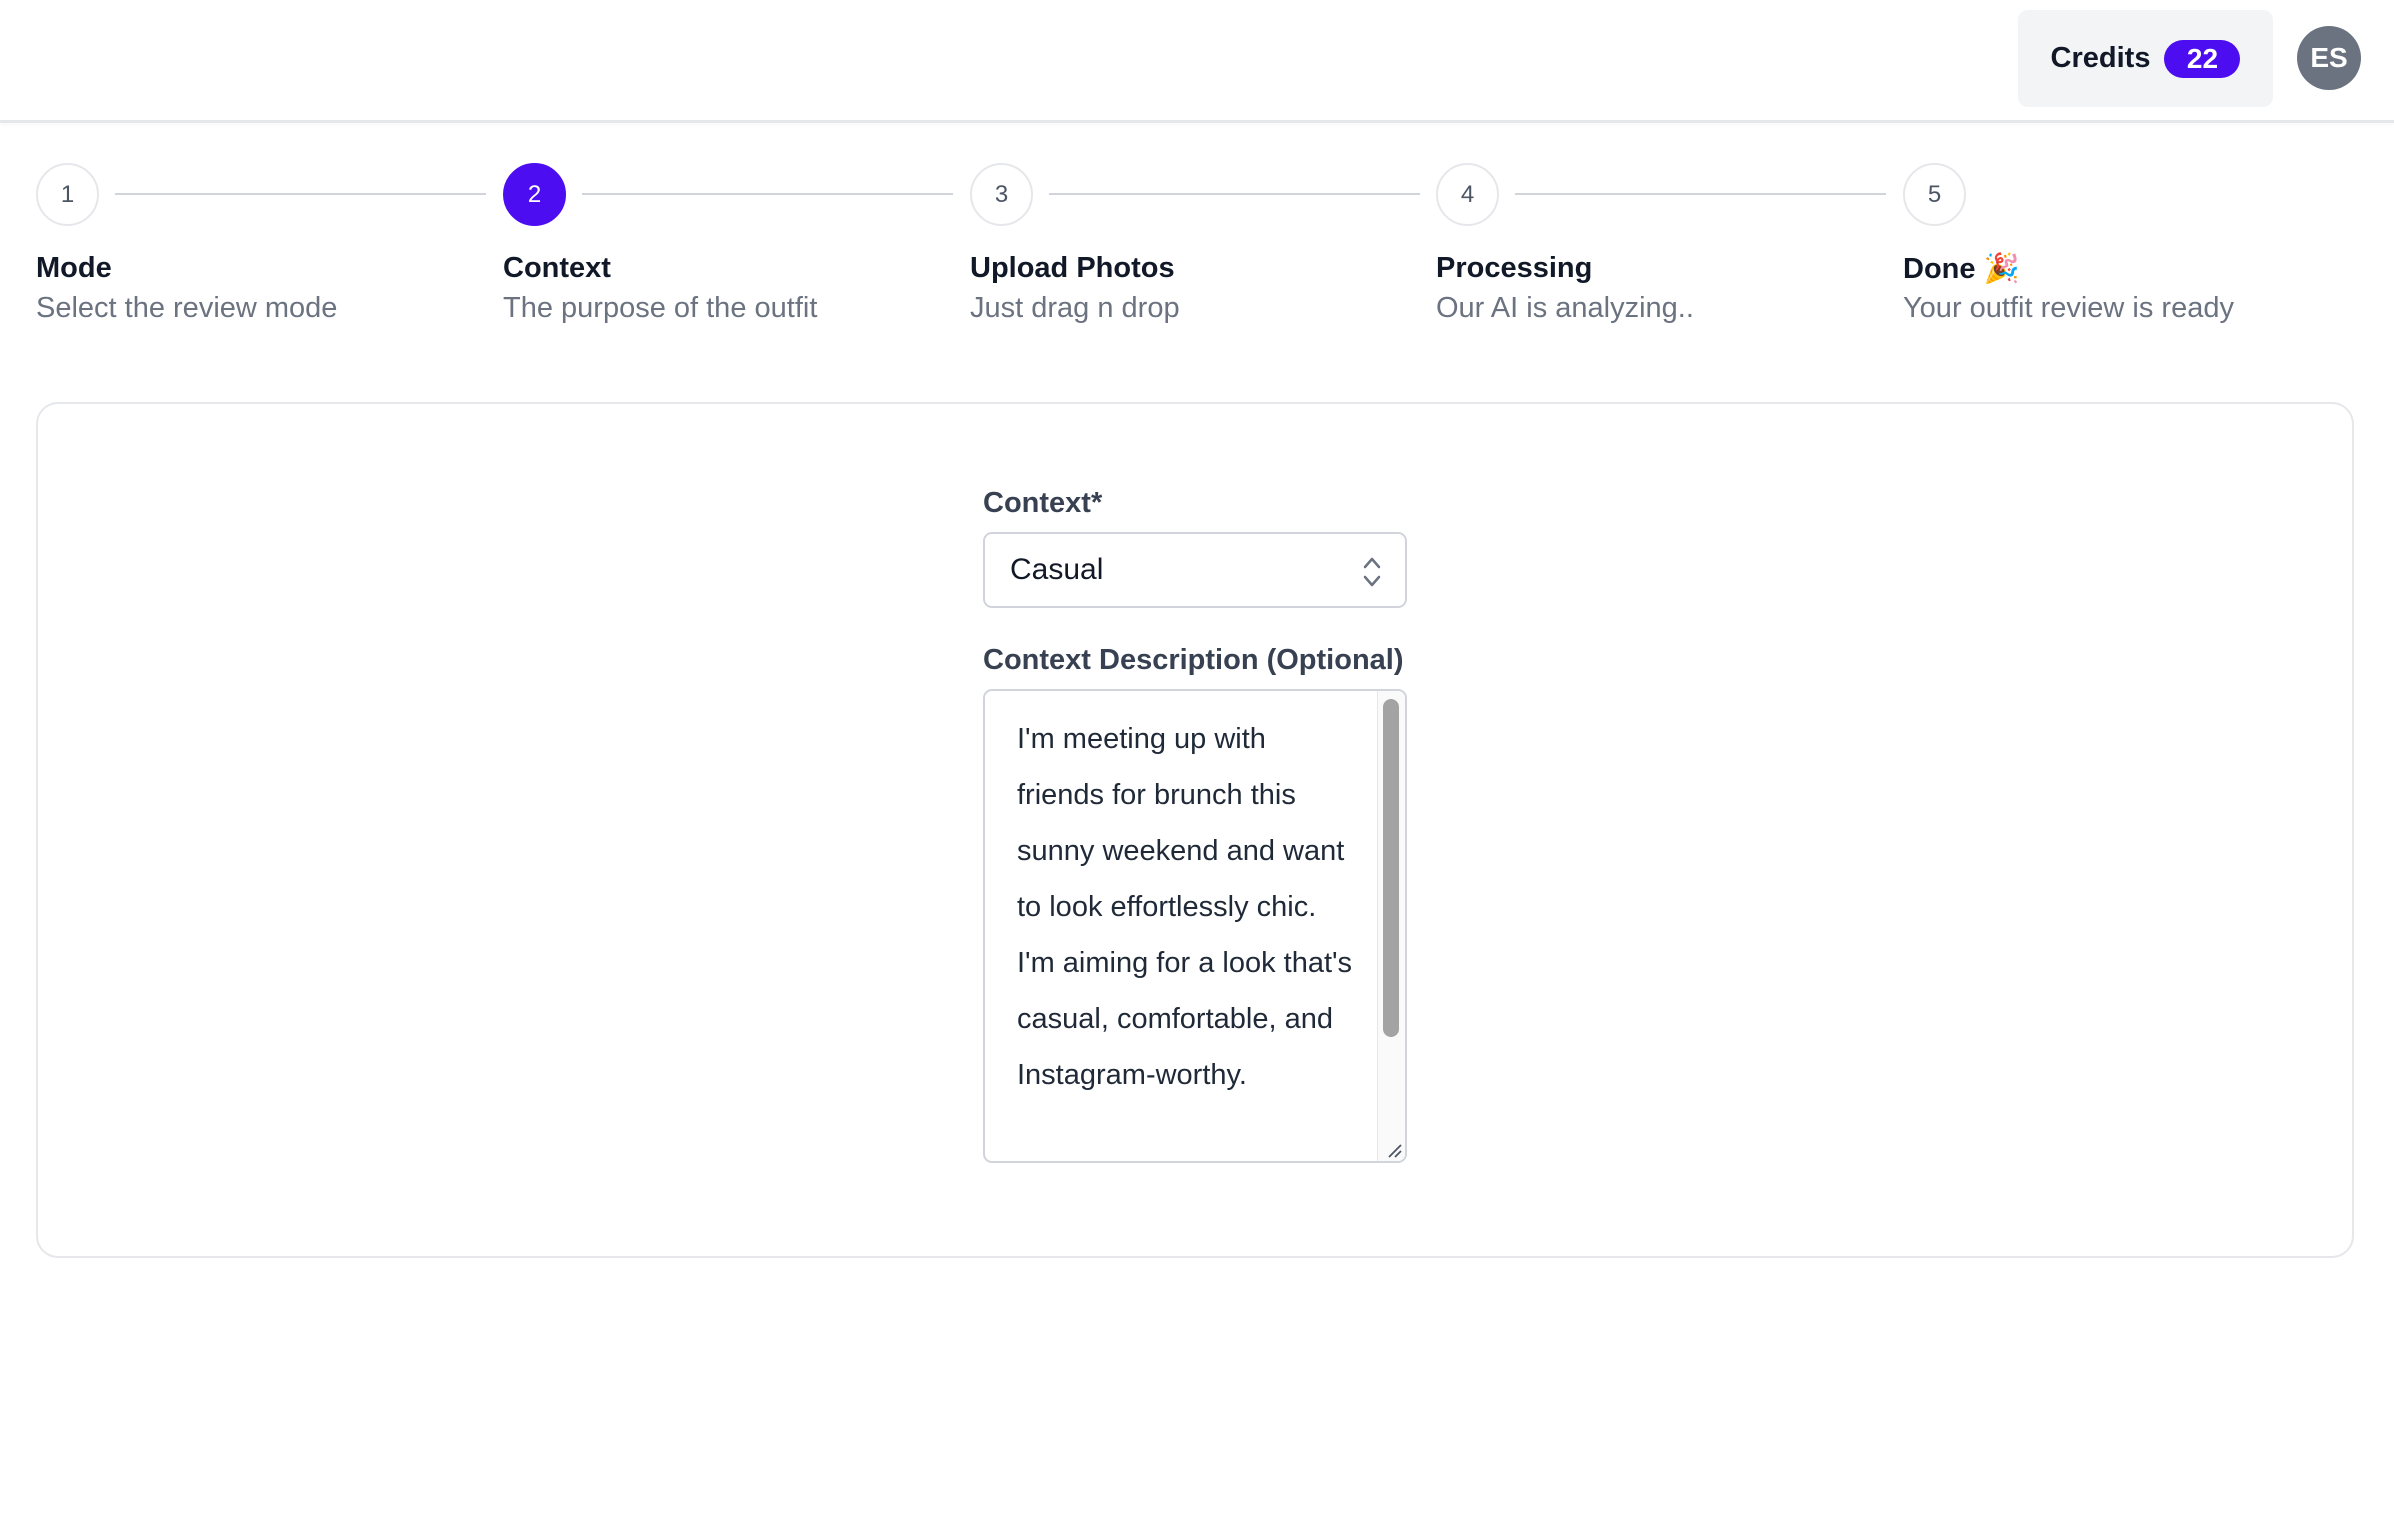 Image resolution: width=2394 pixels, height=1520 pixels. I want to click on chevron-up-down-icon, so click(1372, 572).